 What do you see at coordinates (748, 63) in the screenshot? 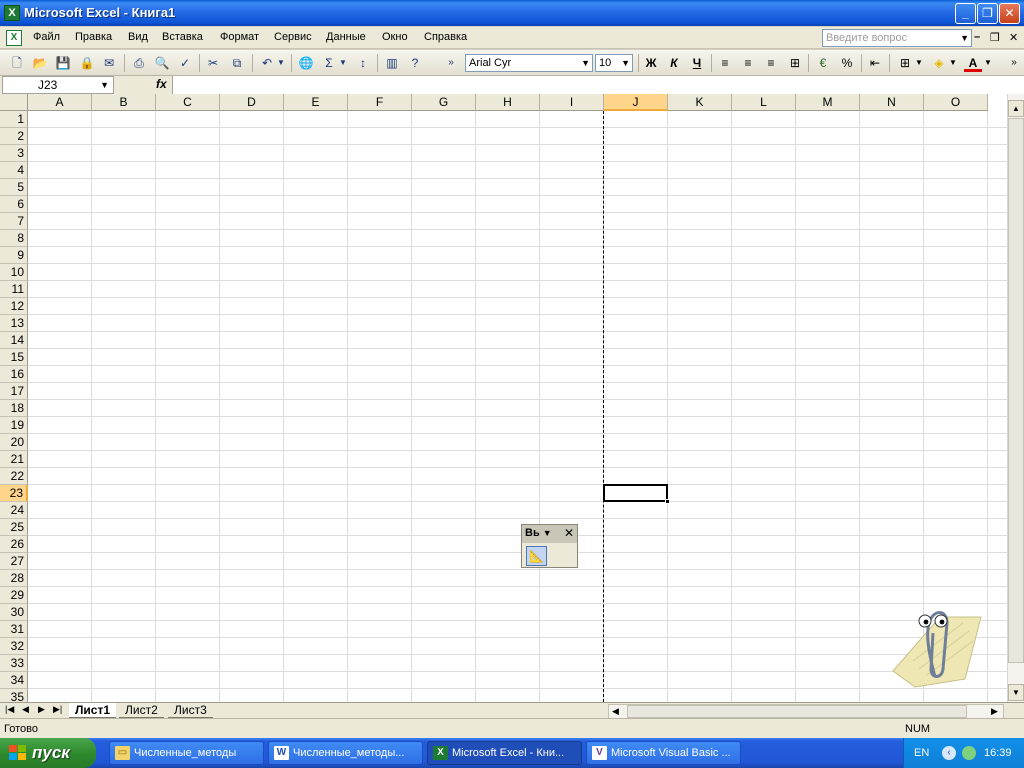
I see `align-center-icon: ≡` at bounding box center [748, 63].